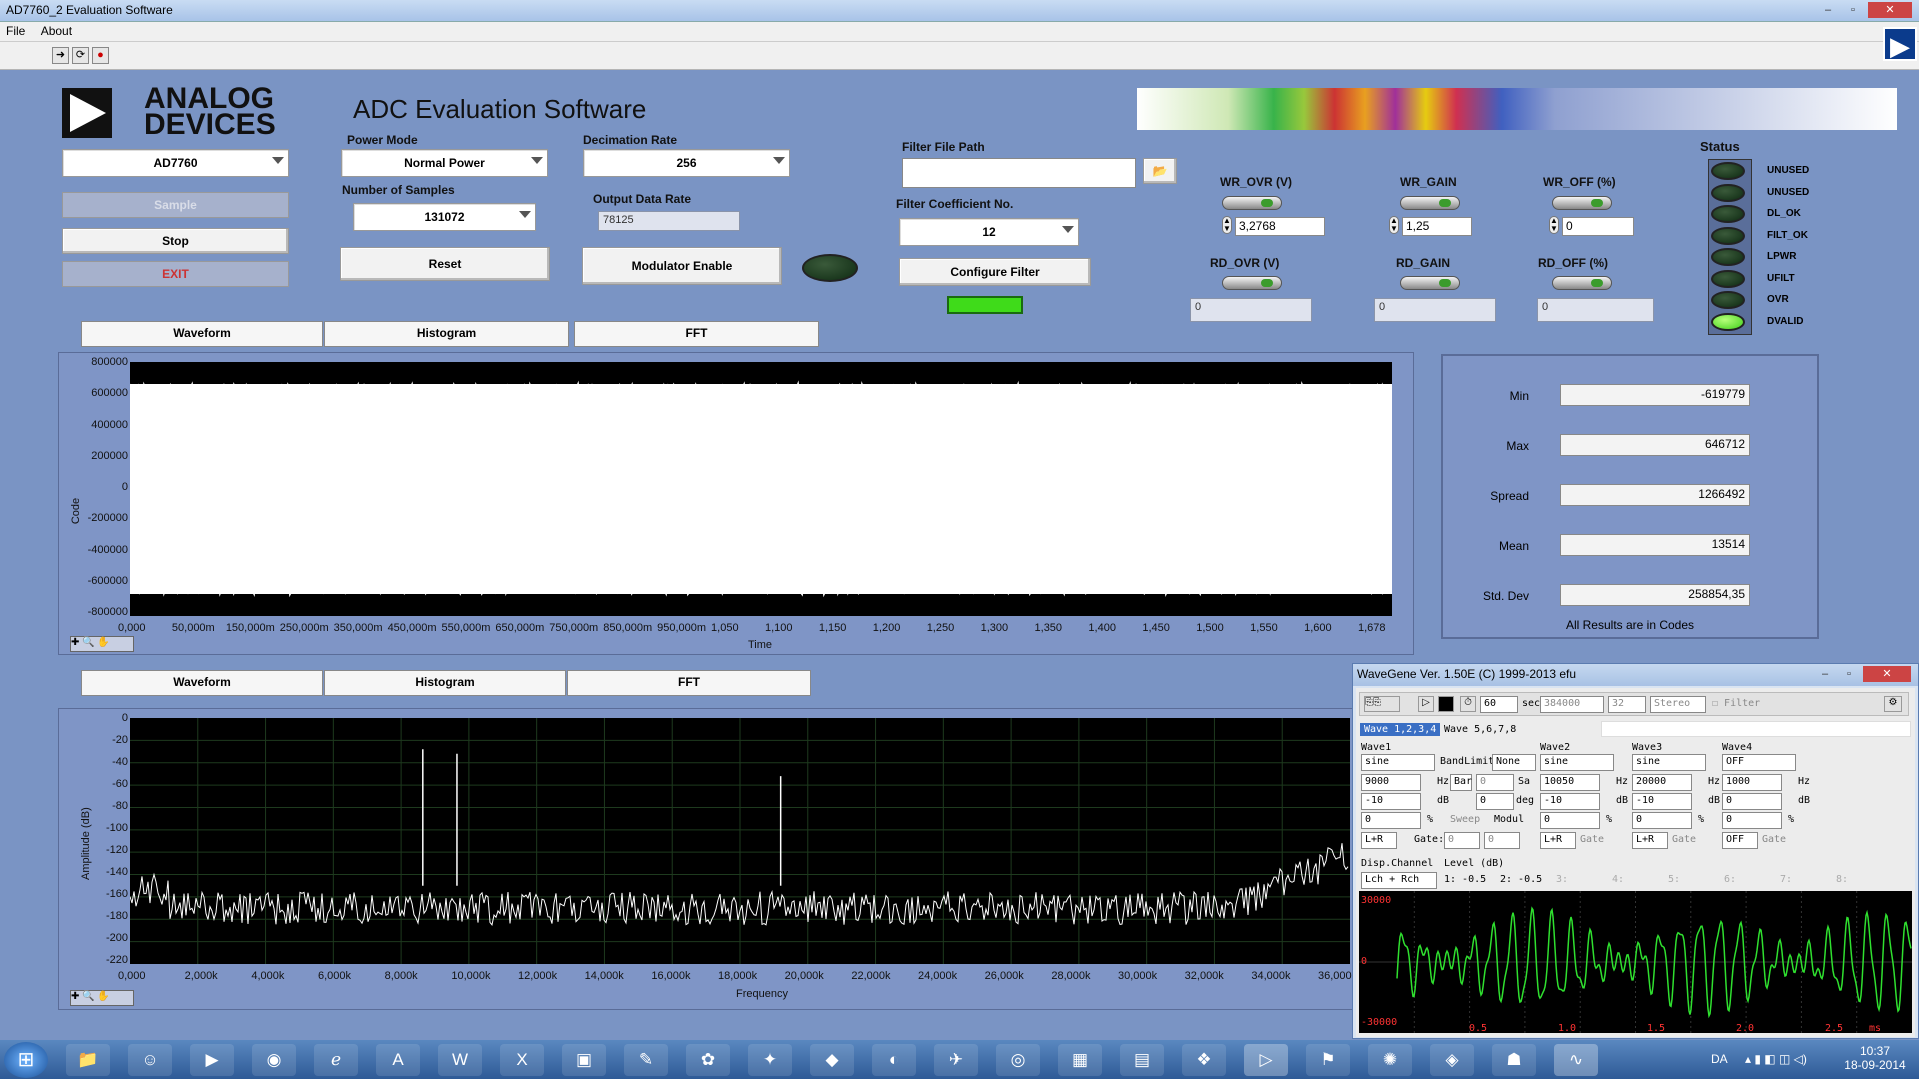 The height and width of the screenshot is (1079, 1919). Describe the element at coordinates (212, 1060) in the screenshot. I see `media-player-icon: ▶` at that location.